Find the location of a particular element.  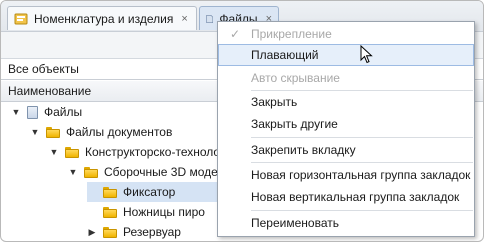

menu-item-label: Закрыть другие is located at coordinates (294, 124).